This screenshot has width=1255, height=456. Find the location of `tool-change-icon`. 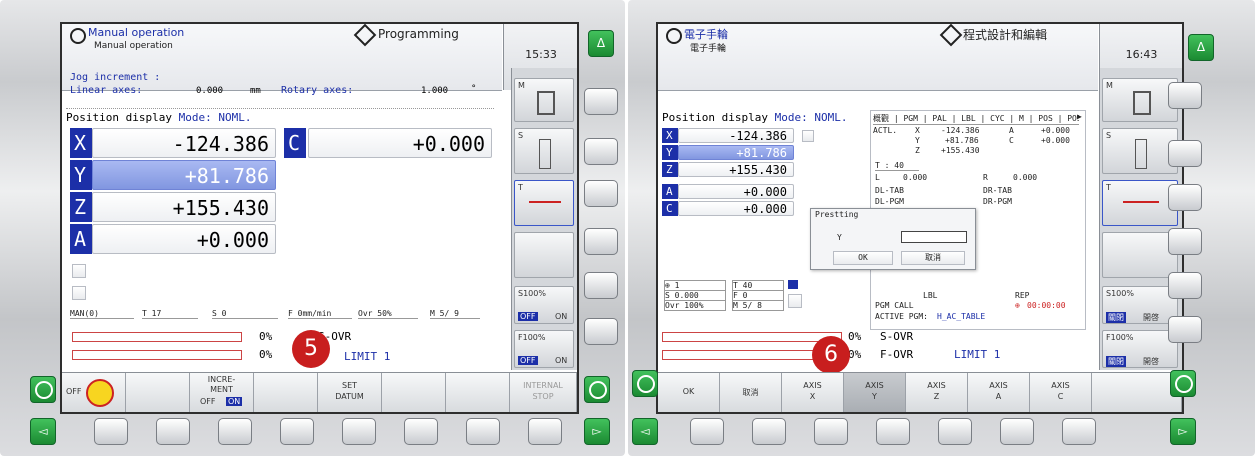

tool-change-icon is located at coordinates (545, 202).